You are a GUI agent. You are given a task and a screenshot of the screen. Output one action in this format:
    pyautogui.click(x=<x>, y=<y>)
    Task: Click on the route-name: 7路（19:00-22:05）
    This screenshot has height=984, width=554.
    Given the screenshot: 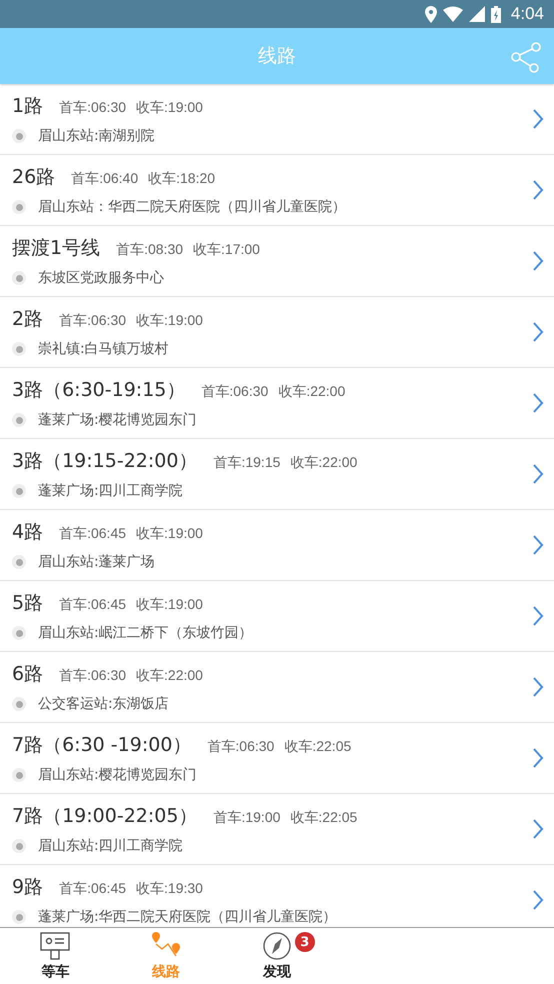 What is the action you would take?
    pyautogui.click(x=105, y=816)
    